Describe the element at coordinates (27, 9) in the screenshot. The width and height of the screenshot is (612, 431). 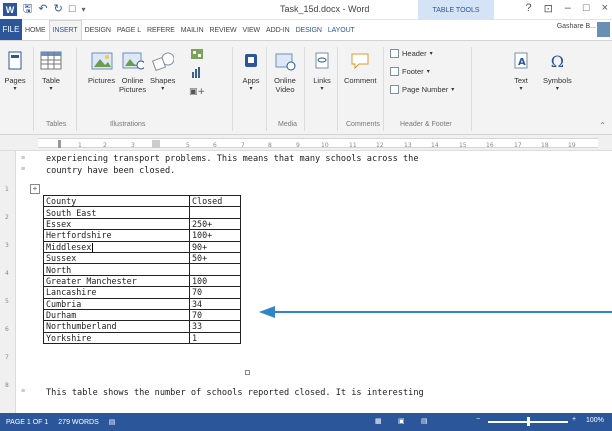
I see `save-icon: 🖫` at that location.